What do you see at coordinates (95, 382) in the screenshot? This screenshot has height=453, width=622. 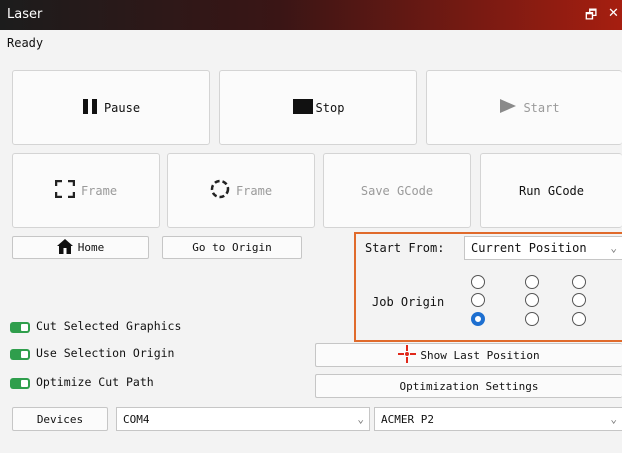 I see `optimize-cut-path-label: Optimize Cut Path` at bounding box center [95, 382].